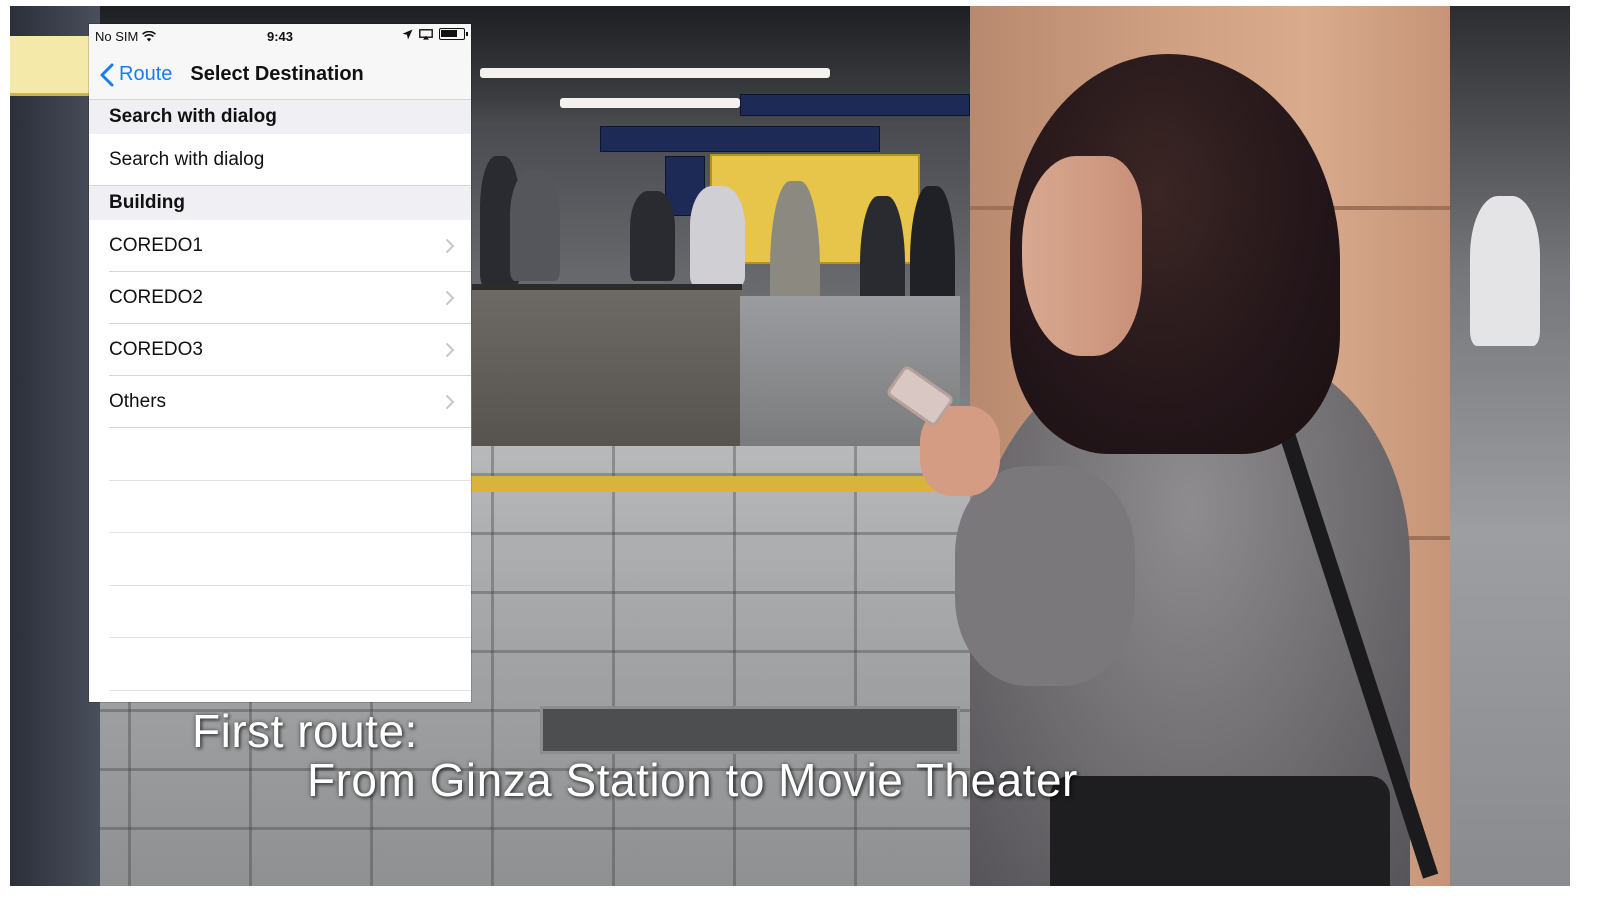  I want to click on building-cell-others: Others, so click(280, 402).